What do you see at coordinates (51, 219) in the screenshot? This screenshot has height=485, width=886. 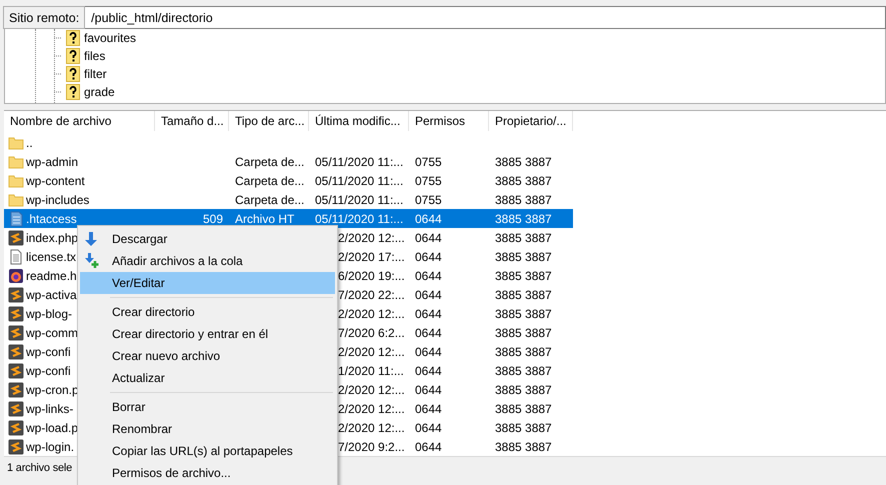 I see `file-name: .htaccess` at bounding box center [51, 219].